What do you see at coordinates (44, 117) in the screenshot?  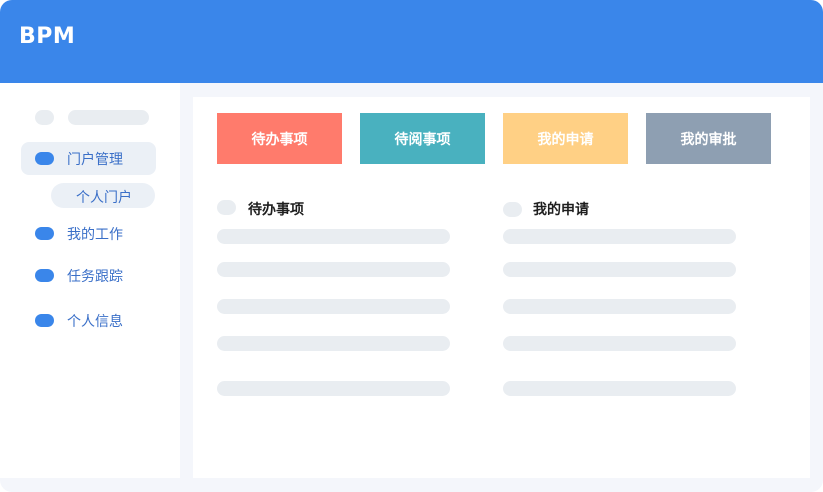 I see `avatar-placeholder` at bounding box center [44, 117].